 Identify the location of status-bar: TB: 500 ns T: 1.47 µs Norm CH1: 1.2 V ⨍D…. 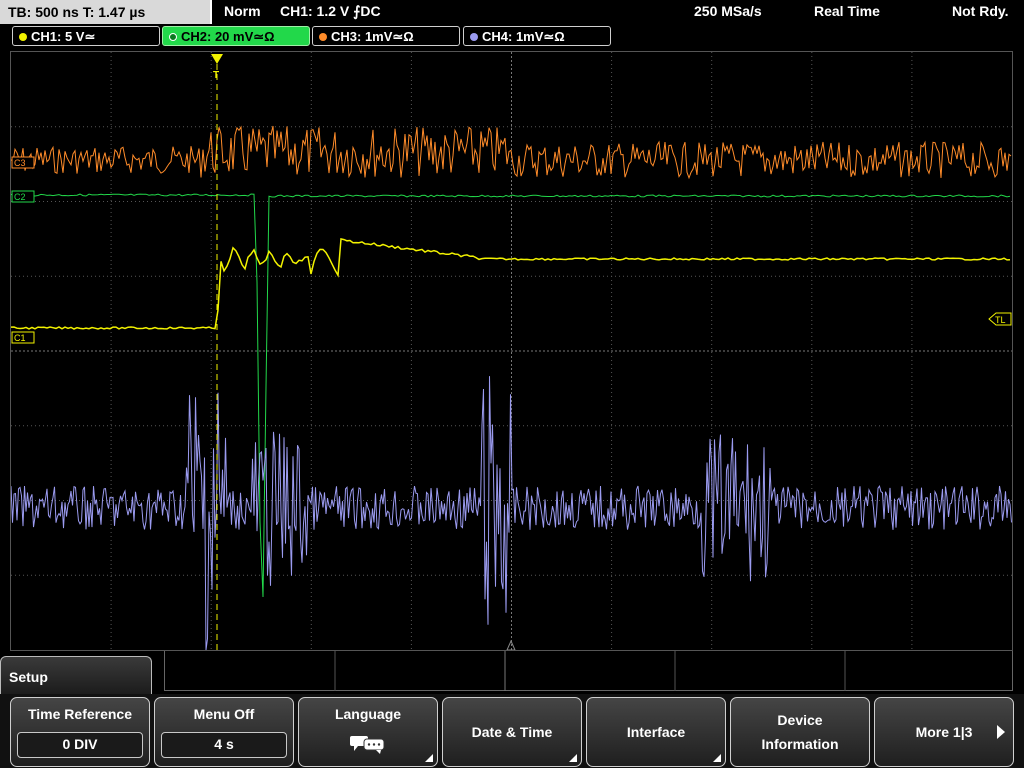
(512, 12).